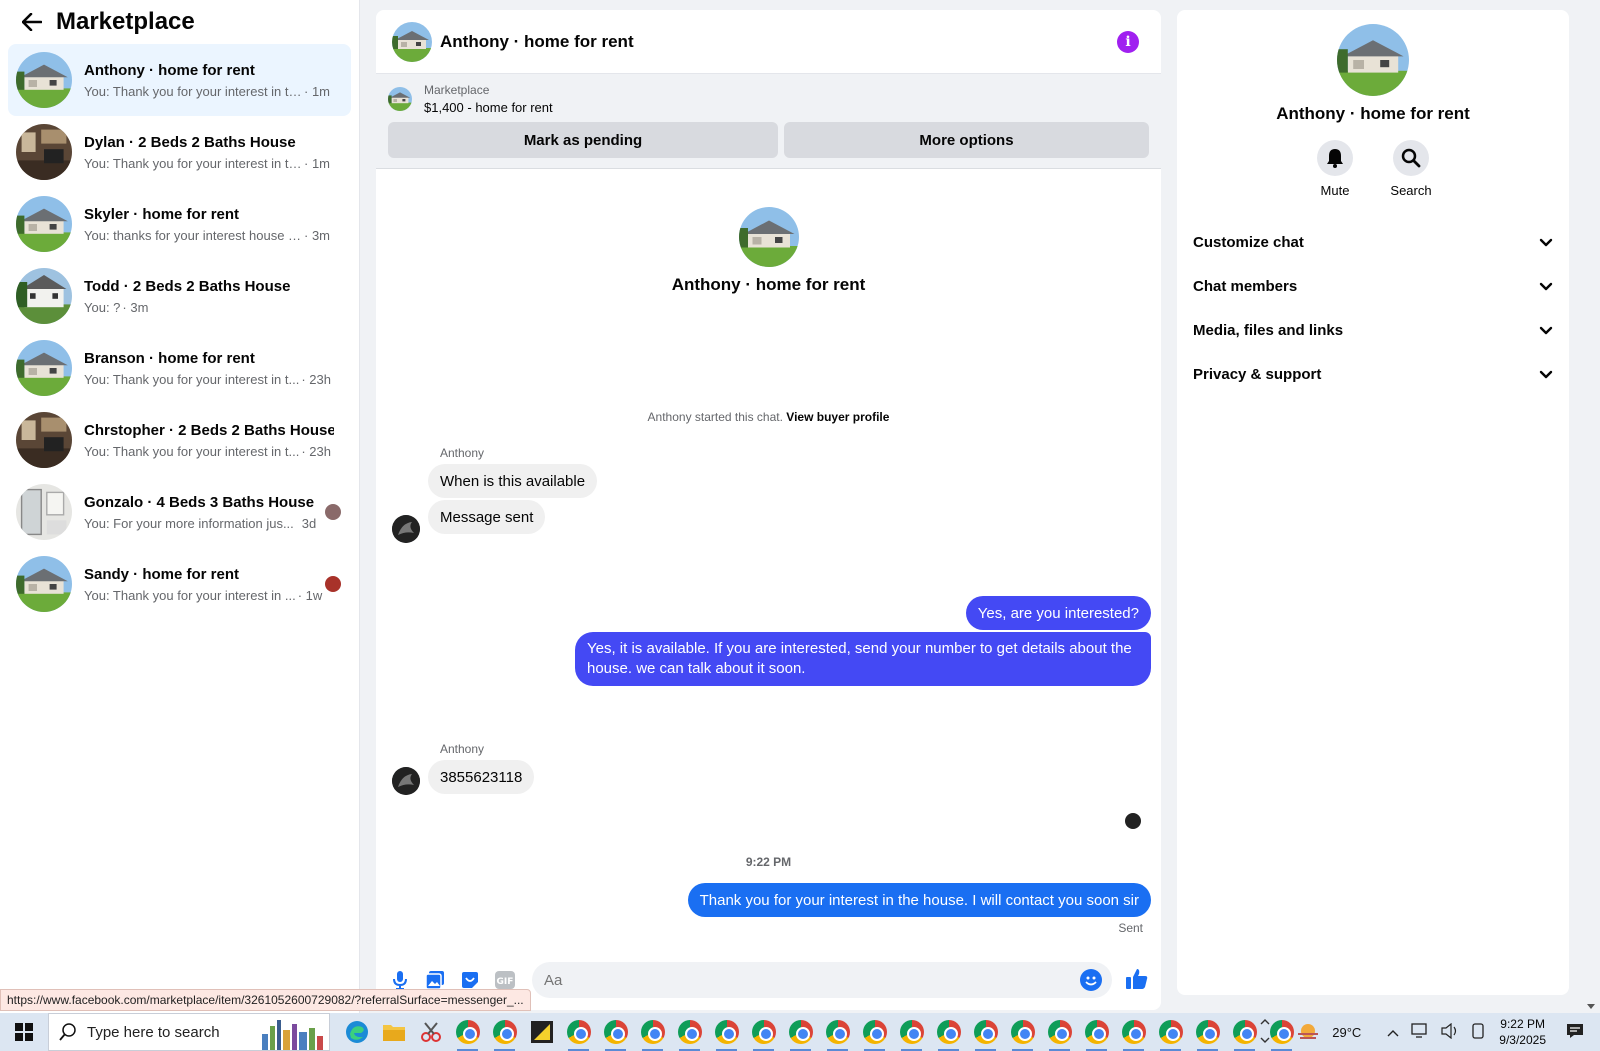 This screenshot has width=1600, height=1051. What do you see at coordinates (179, 296) in the screenshot?
I see `conversation-item: Todd · 2 Beds 2 Baths House You: ? · 3m` at bounding box center [179, 296].